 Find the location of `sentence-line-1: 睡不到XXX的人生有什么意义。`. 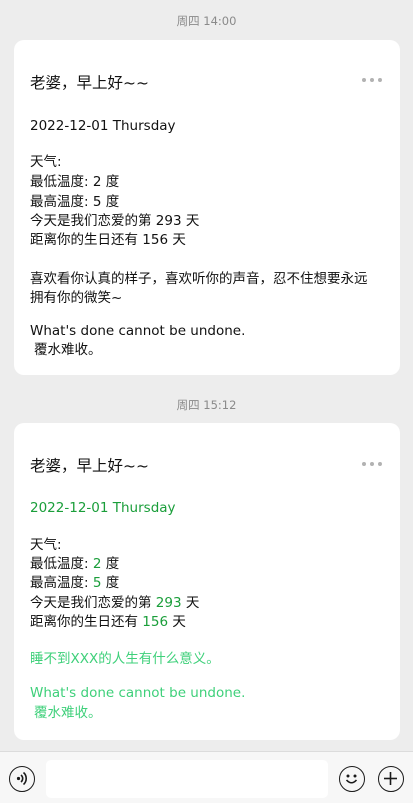

sentence-line-1: 睡不到XXX的人生有什么意义。 is located at coordinates (125, 659).